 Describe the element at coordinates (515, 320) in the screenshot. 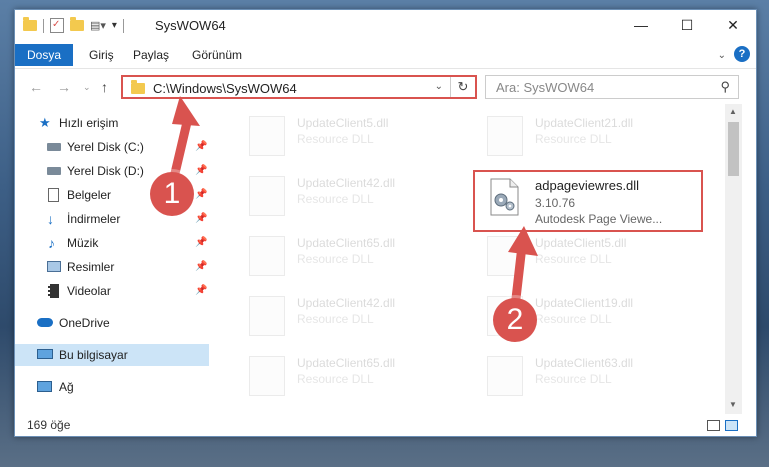

I see `step-badge-2: 2` at that location.